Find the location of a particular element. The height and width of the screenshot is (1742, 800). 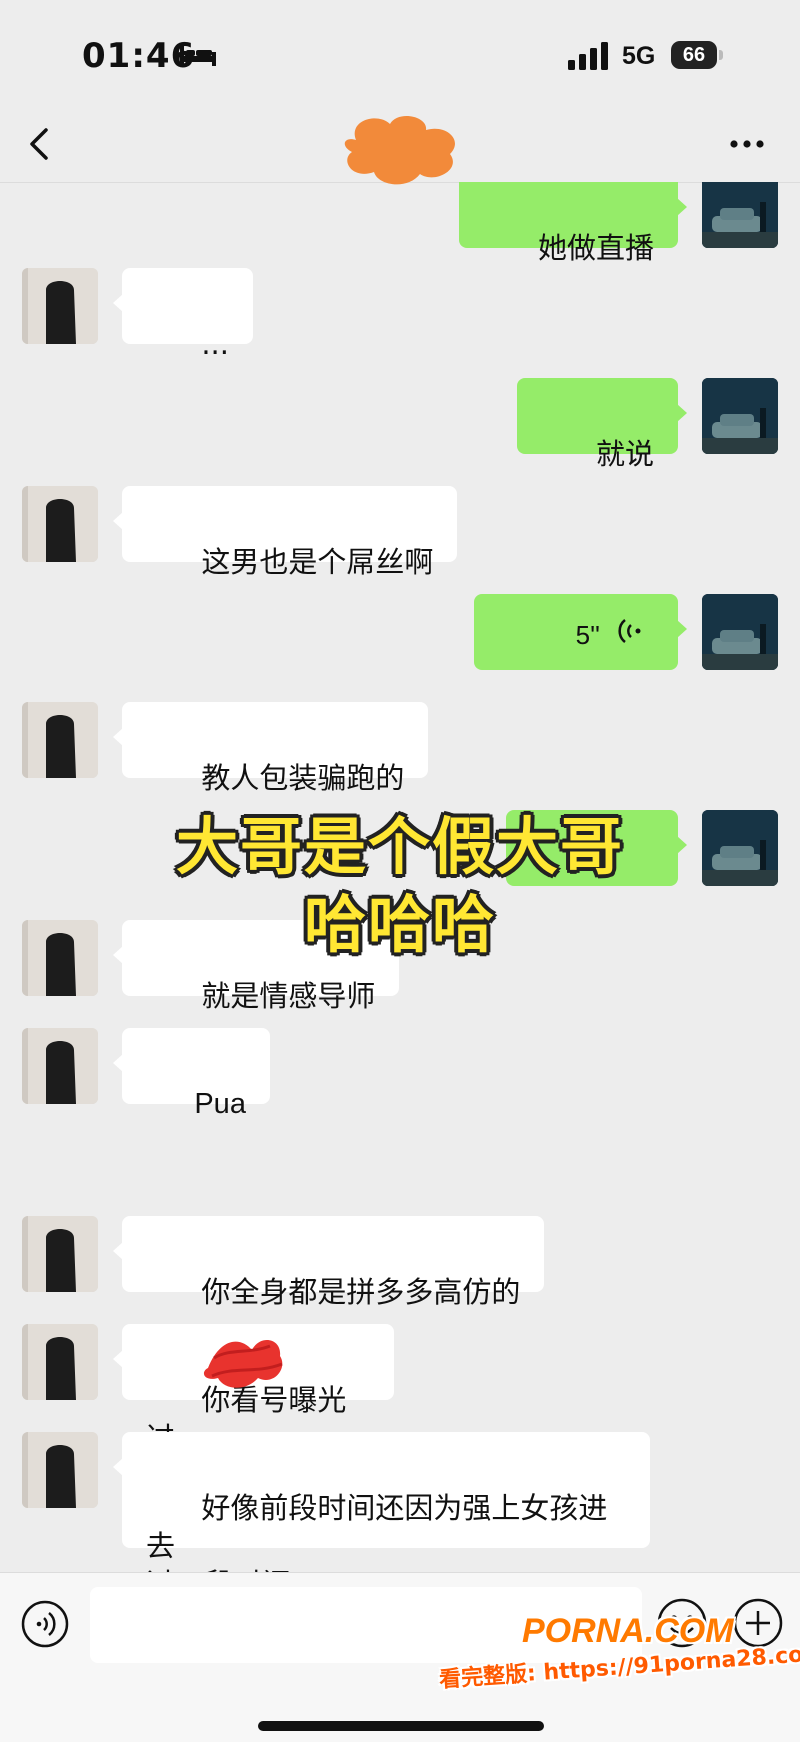

message-bubble: 你全身都是拼多多高仿的 is located at coordinates (328, 1262).